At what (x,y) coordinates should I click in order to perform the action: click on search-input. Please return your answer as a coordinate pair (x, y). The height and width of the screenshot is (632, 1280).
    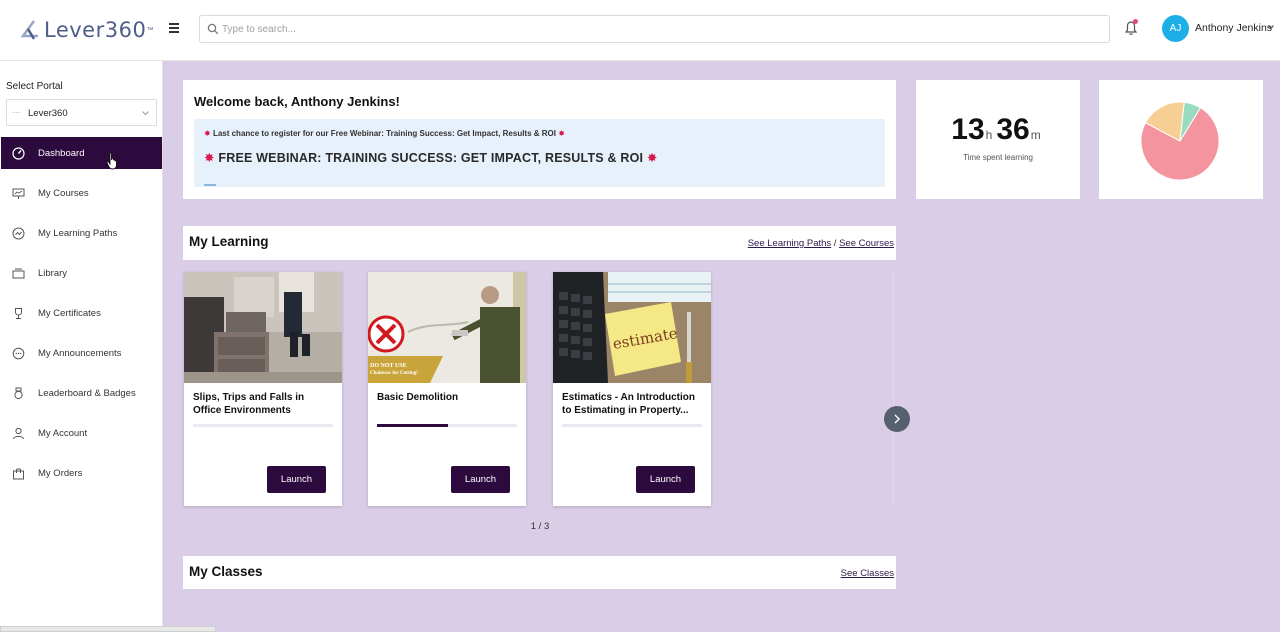
    Looking at the image, I should click on (657, 29).